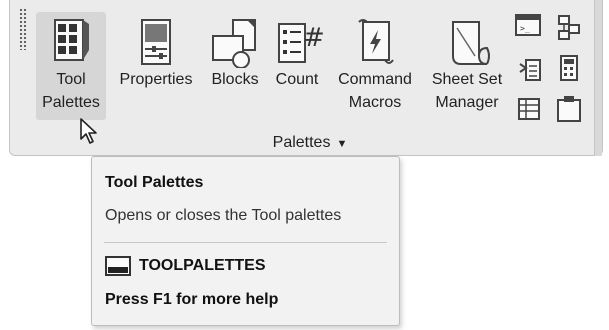 This screenshot has height=330, width=609. Describe the element at coordinates (598, 78) in the screenshot. I see `ribbon-edge` at that location.